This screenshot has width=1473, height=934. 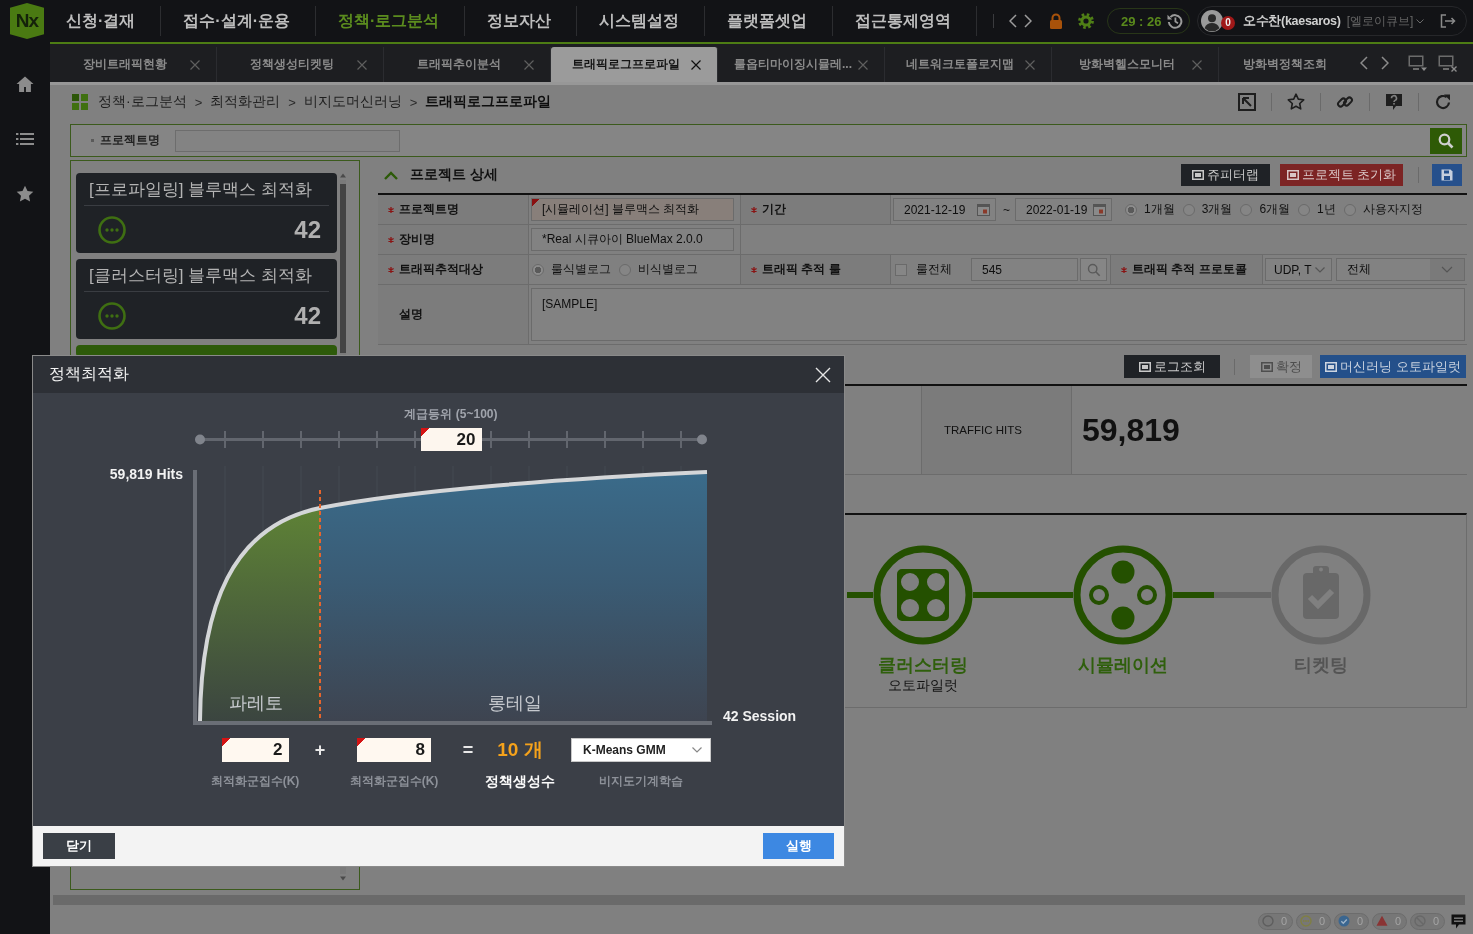 What do you see at coordinates (1172, 366) in the screenshot?
I see `action-button: 로그조회` at bounding box center [1172, 366].